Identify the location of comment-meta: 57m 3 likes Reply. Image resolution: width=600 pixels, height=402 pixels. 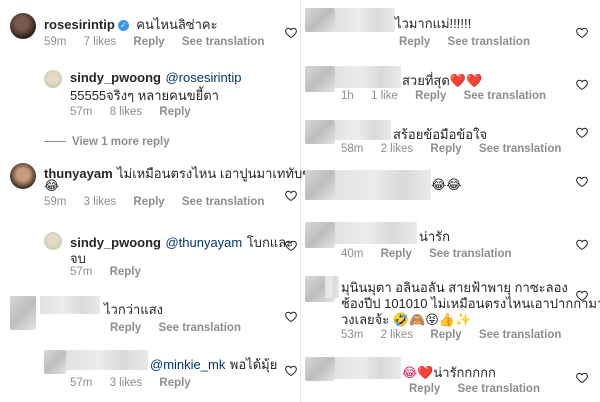
(137, 383).